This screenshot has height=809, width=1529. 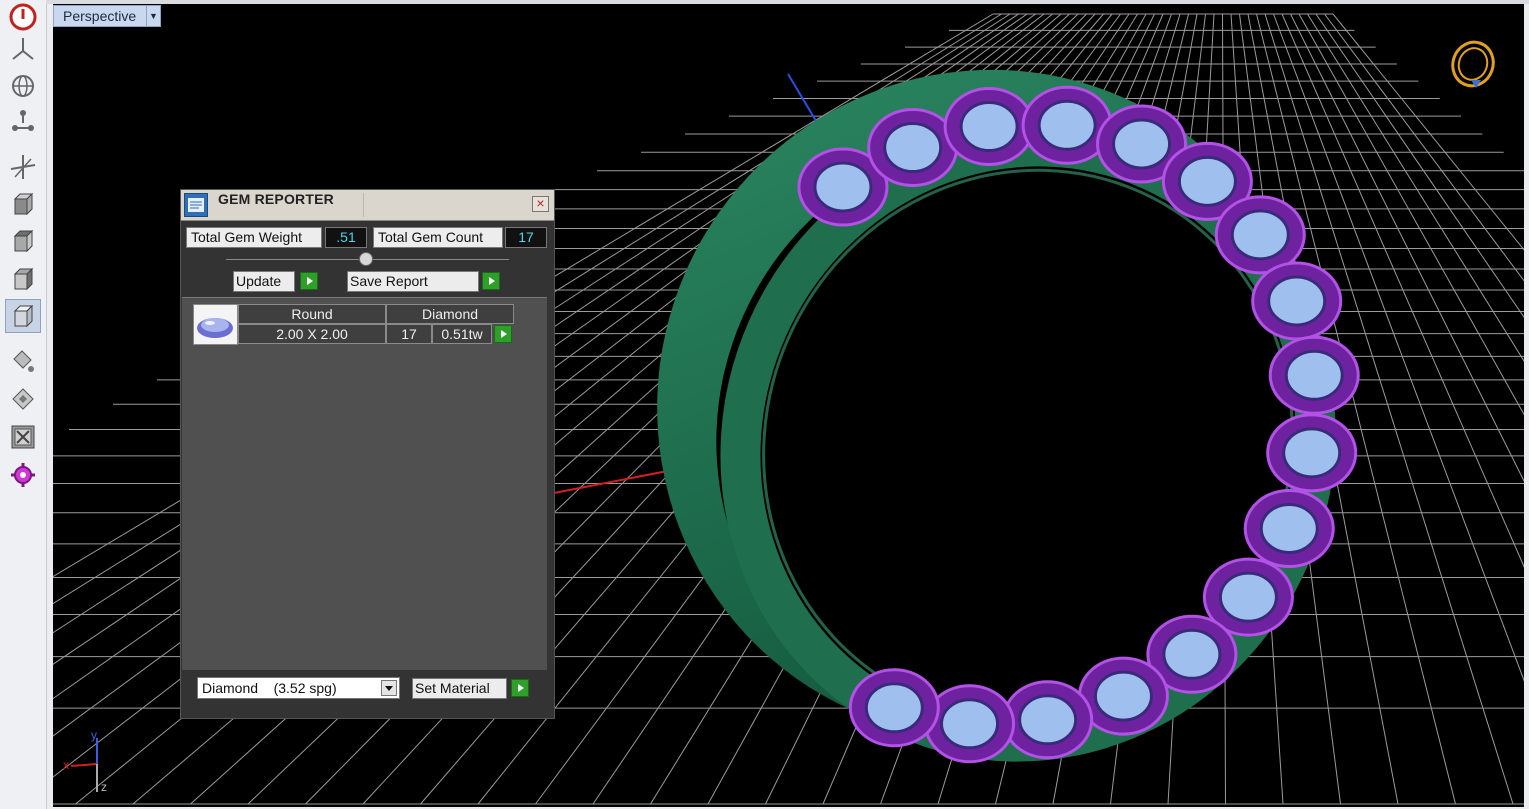 I want to click on gem-size-cell: 2.00 X 2.00, so click(x=312, y=334).